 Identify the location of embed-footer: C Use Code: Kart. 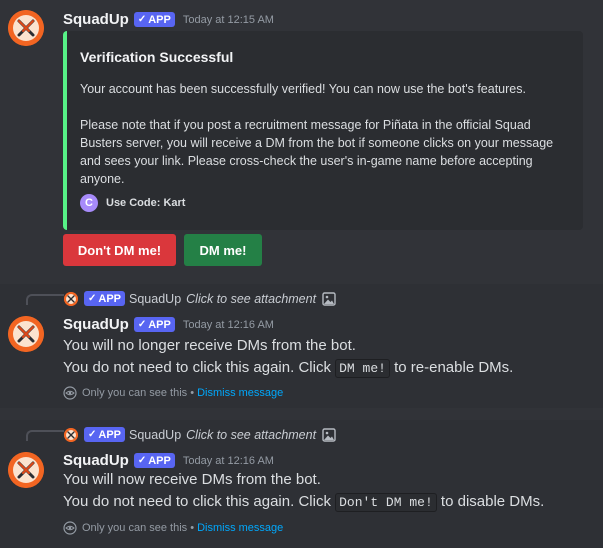
(132, 203).